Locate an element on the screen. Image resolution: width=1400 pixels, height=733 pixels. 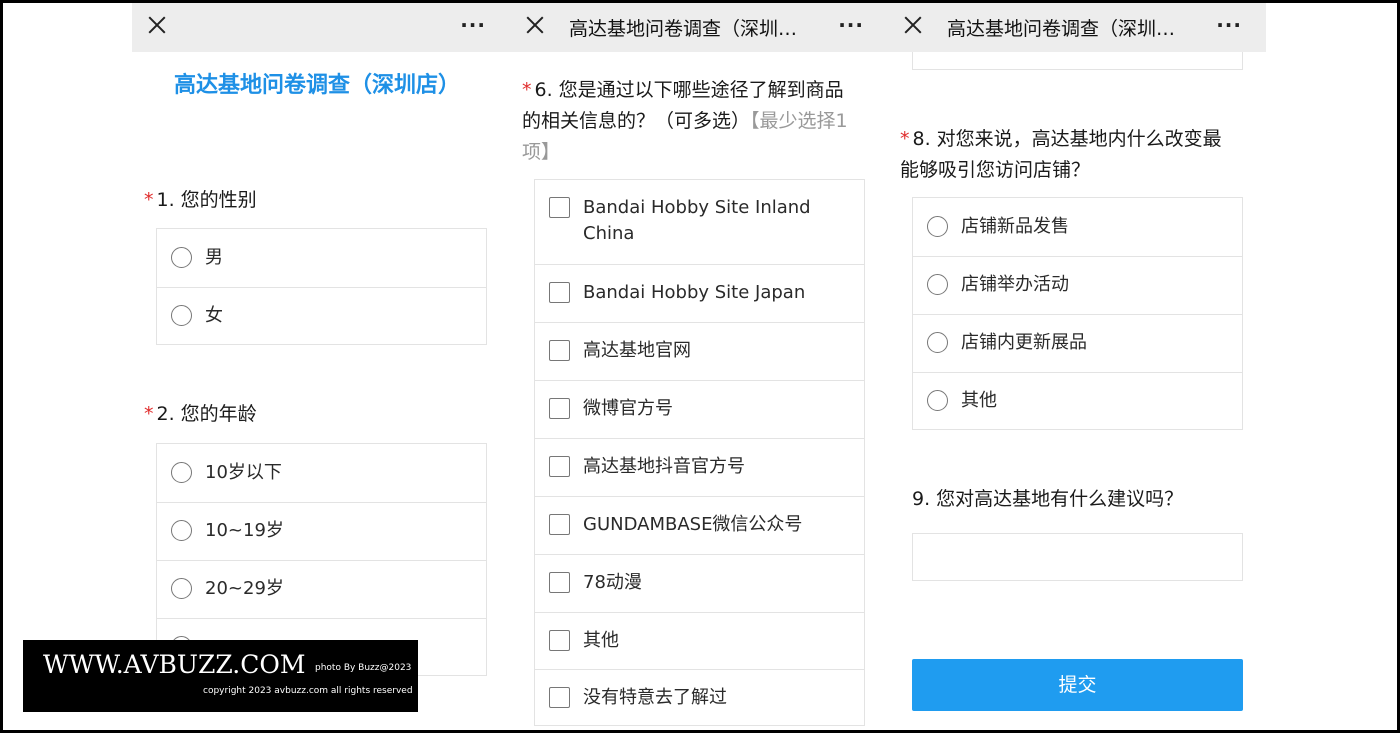
checkbox-option: Bandai Hobby Site Inland China is located at coordinates (699, 222).